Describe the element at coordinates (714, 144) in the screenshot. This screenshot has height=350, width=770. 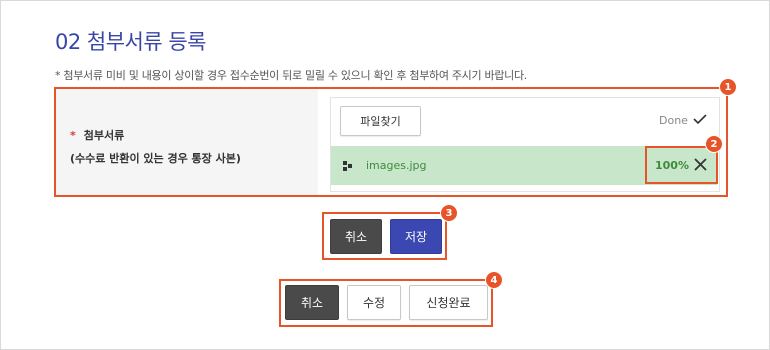
I see `callout-badge-2: 2` at that location.